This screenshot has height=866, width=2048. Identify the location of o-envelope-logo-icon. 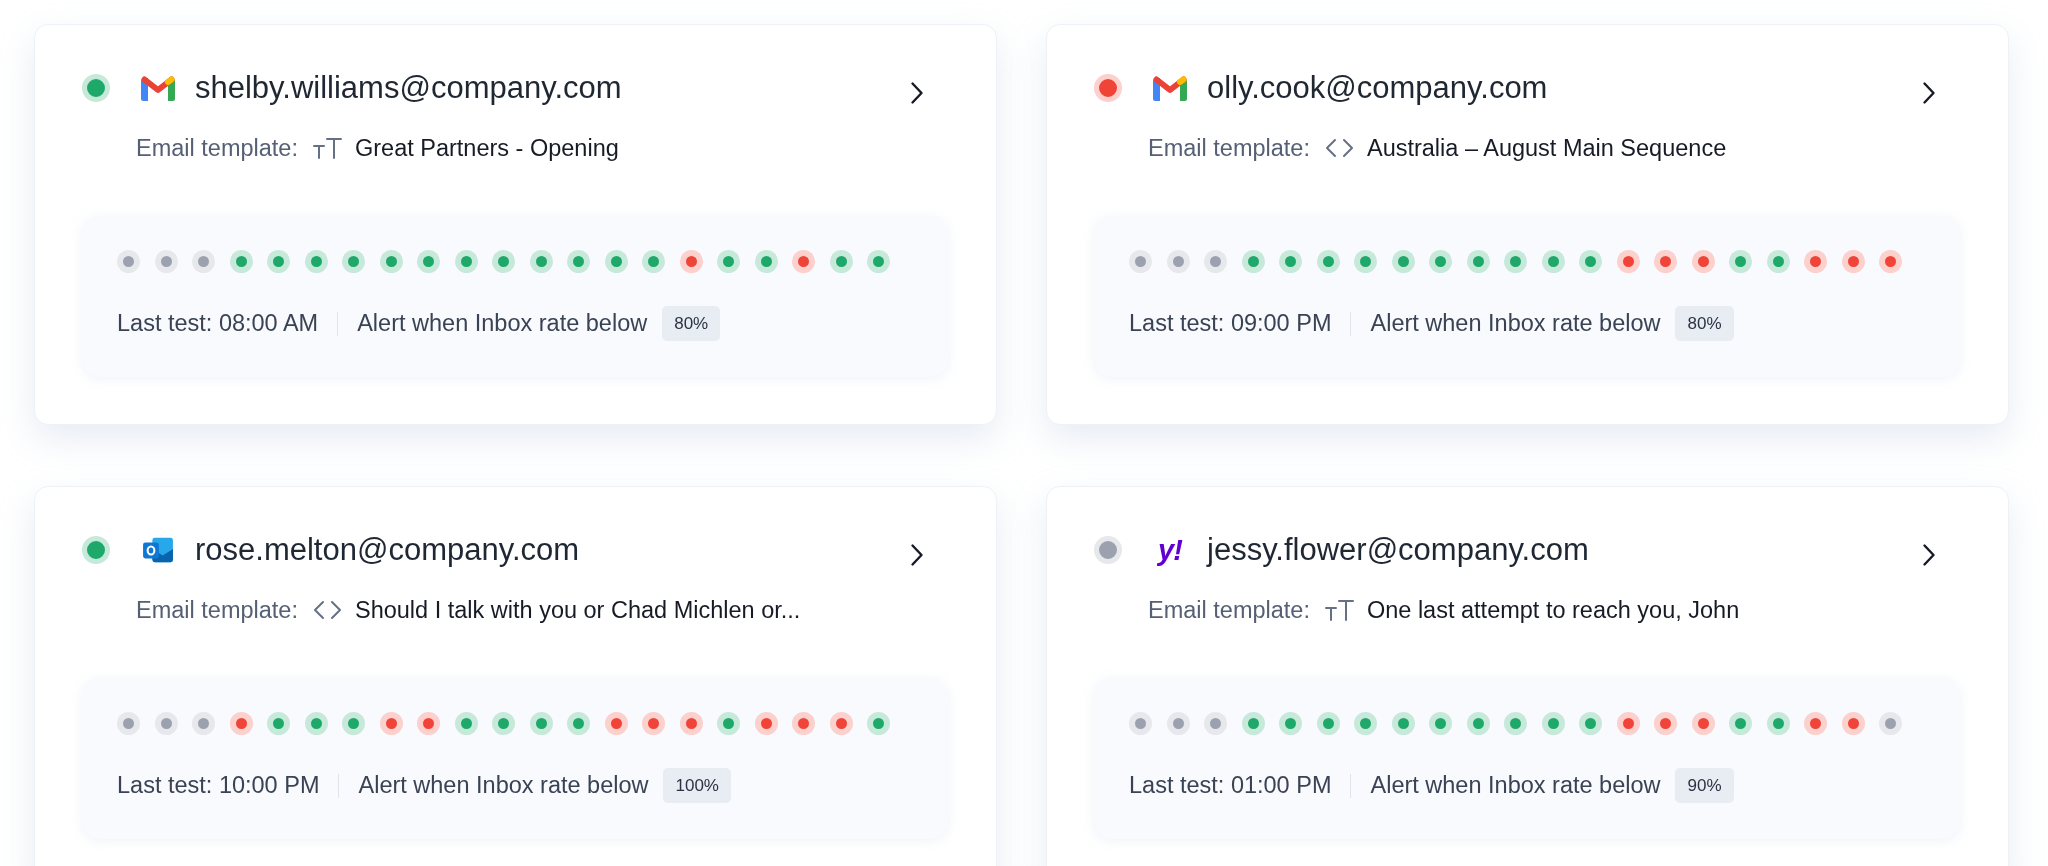
(158, 550).